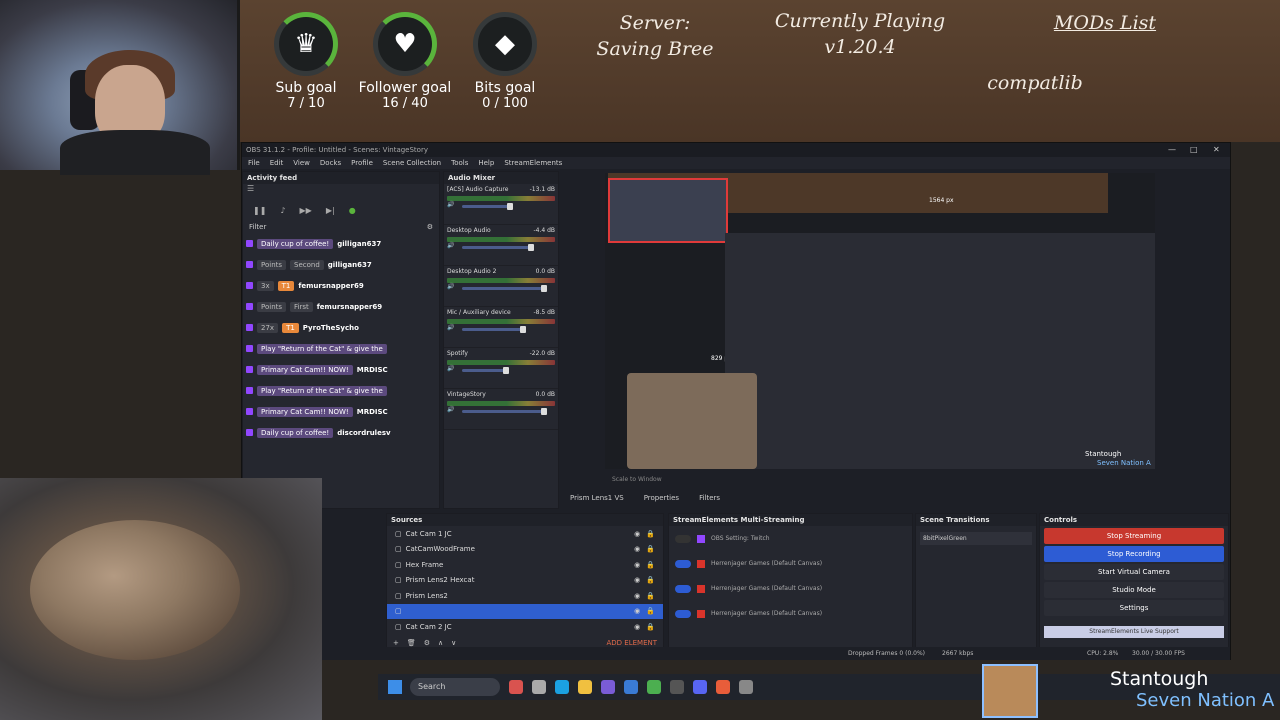 The image size is (1280, 720). Describe the element at coordinates (306, 210) in the screenshot. I see `skip-icon: ▶▶` at that location.